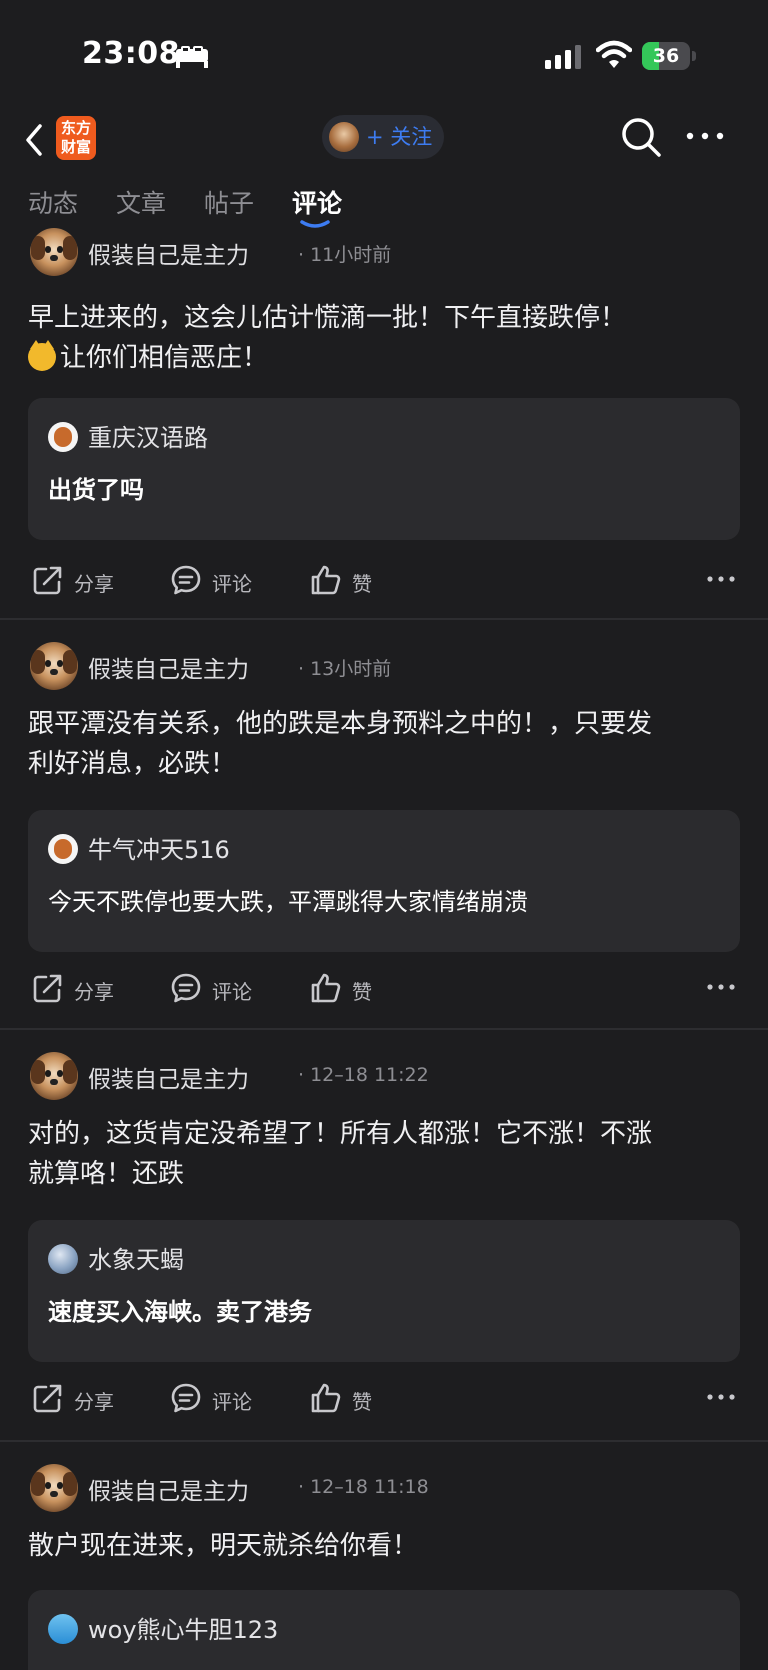  Describe the element at coordinates (315, 224) in the screenshot. I see `active-tab-indicator` at that location.